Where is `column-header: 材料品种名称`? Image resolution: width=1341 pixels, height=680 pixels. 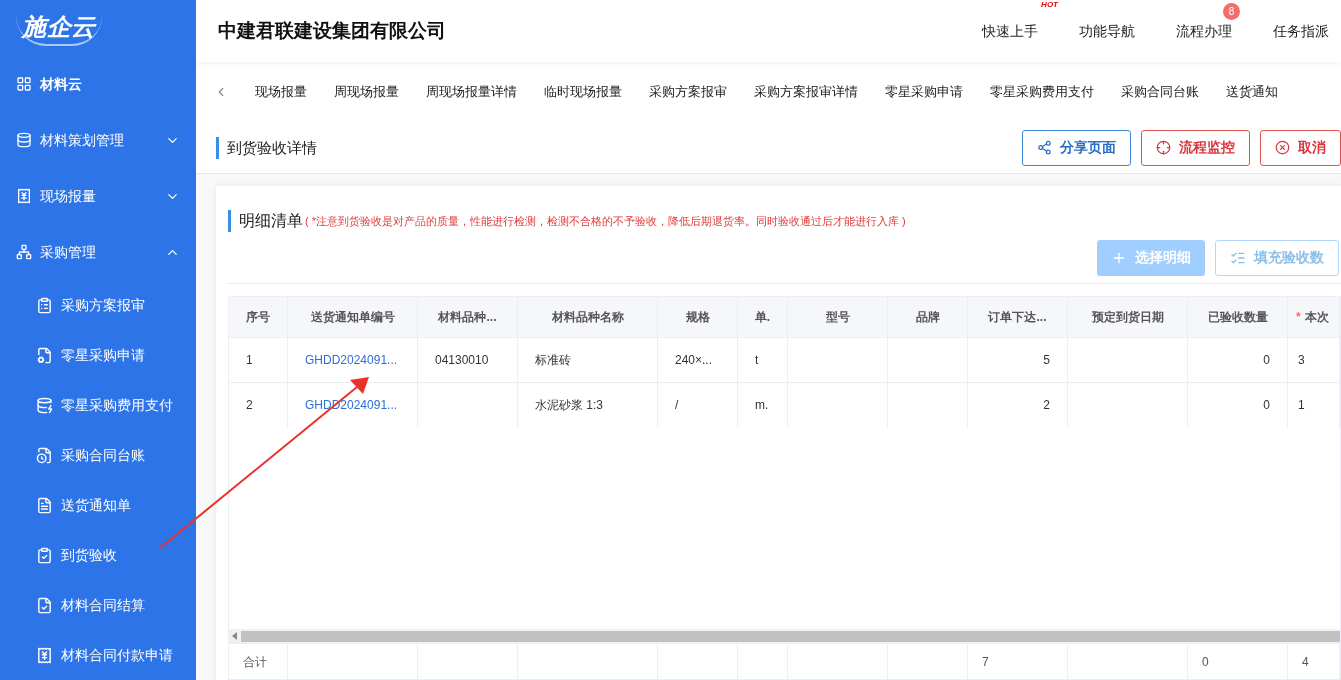
column-header: 材料品种名称 is located at coordinates (587, 317).